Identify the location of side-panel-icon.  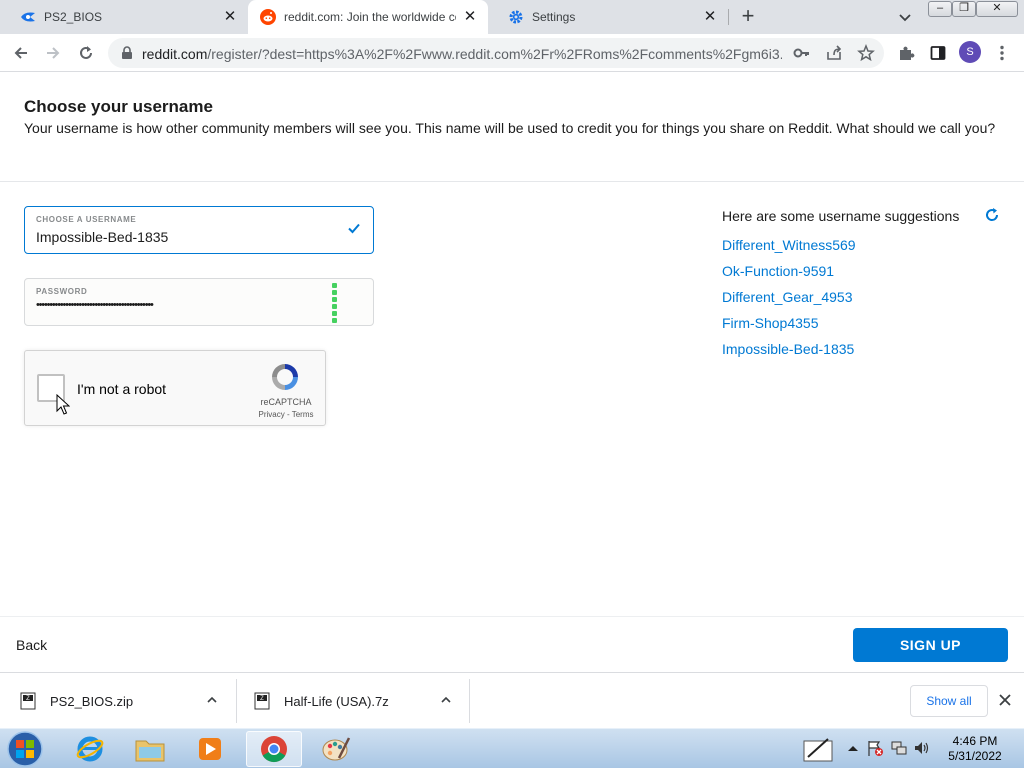
(938, 53).